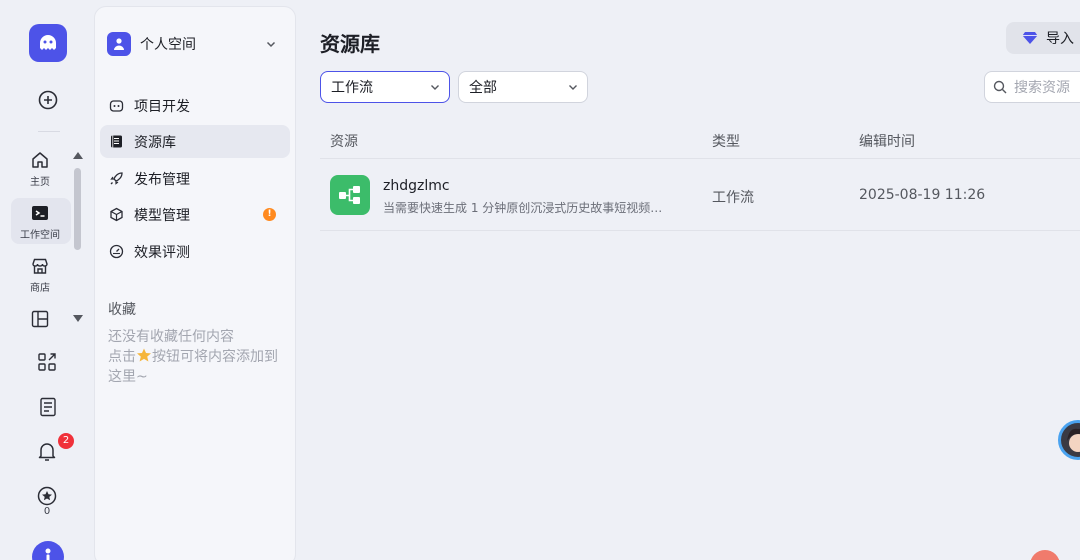 The width and height of the screenshot is (1080, 560). Describe the element at coordinates (40, 266) in the screenshot. I see `store-icon` at that location.